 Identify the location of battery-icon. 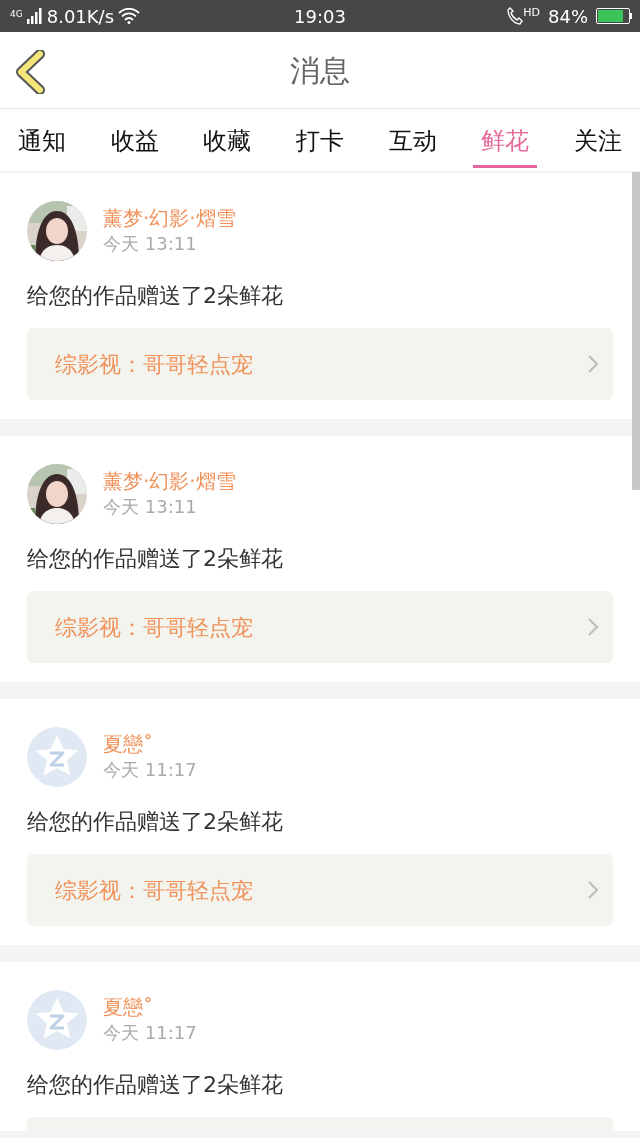
(614, 16).